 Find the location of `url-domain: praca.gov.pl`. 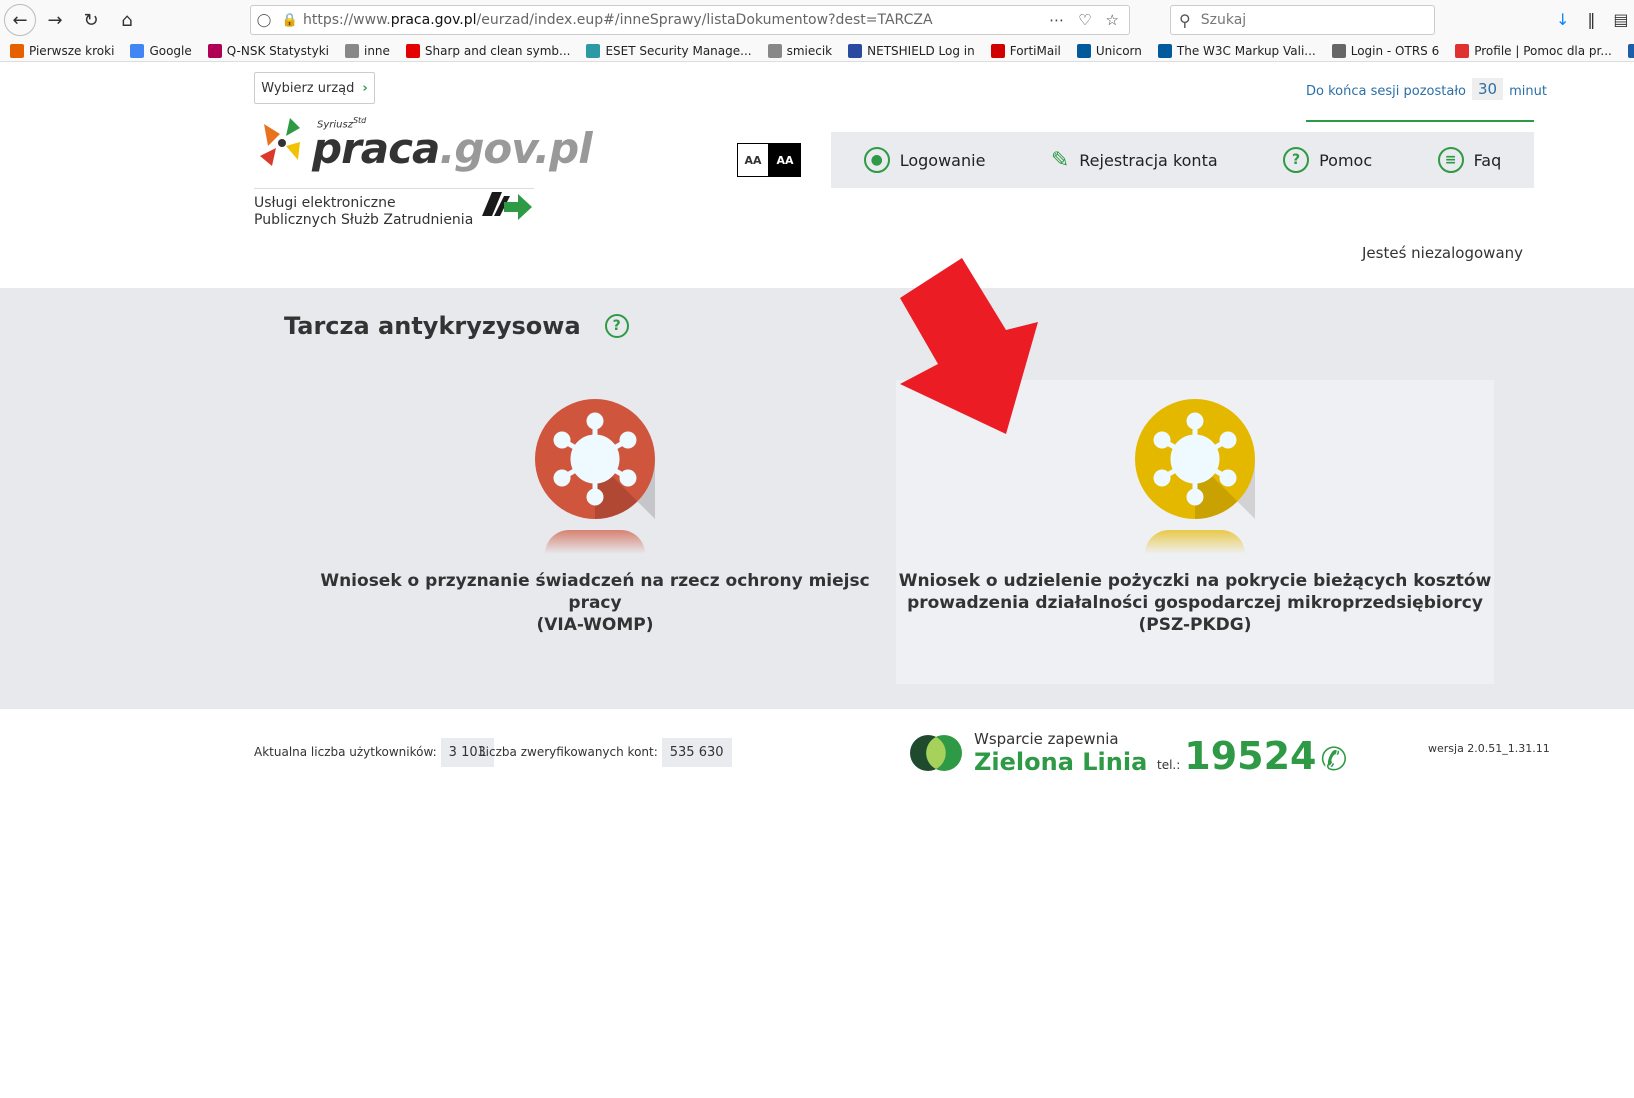

url-domain: praca.gov.pl is located at coordinates (433, 20).